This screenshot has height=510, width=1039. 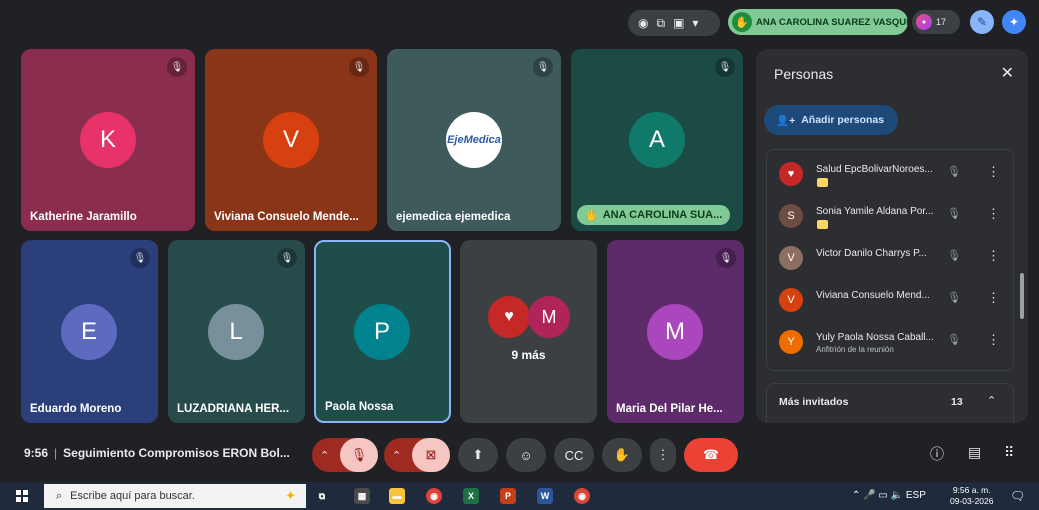 I want to click on file-explorer-icon: ▬, so click(x=397, y=496).